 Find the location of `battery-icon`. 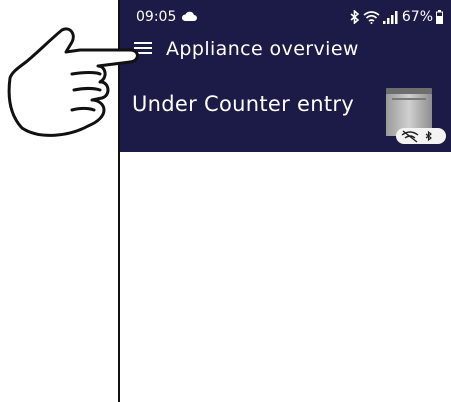

battery-icon is located at coordinates (439, 17).